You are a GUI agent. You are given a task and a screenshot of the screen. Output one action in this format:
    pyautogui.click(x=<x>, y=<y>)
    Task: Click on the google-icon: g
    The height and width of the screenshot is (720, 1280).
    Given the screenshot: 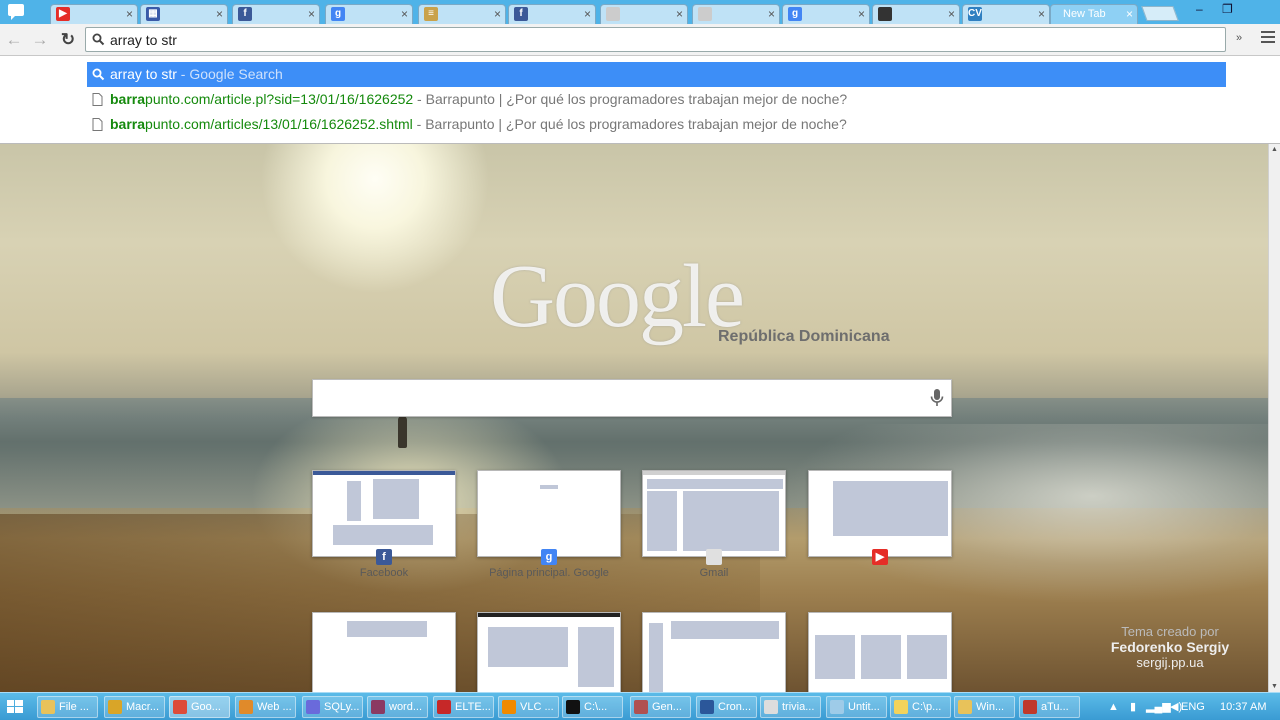 What is the action you would take?
    pyautogui.click(x=549, y=557)
    